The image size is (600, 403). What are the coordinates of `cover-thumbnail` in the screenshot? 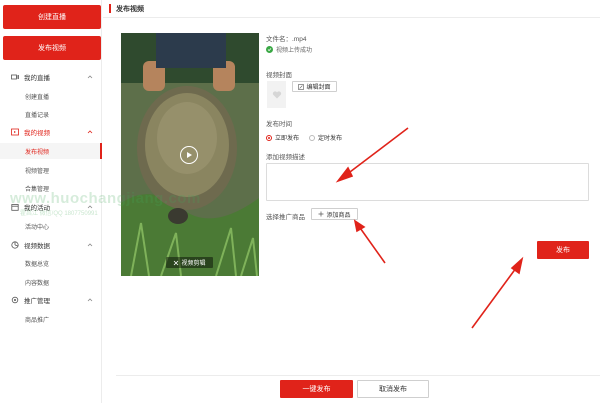 It's located at (276, 94).